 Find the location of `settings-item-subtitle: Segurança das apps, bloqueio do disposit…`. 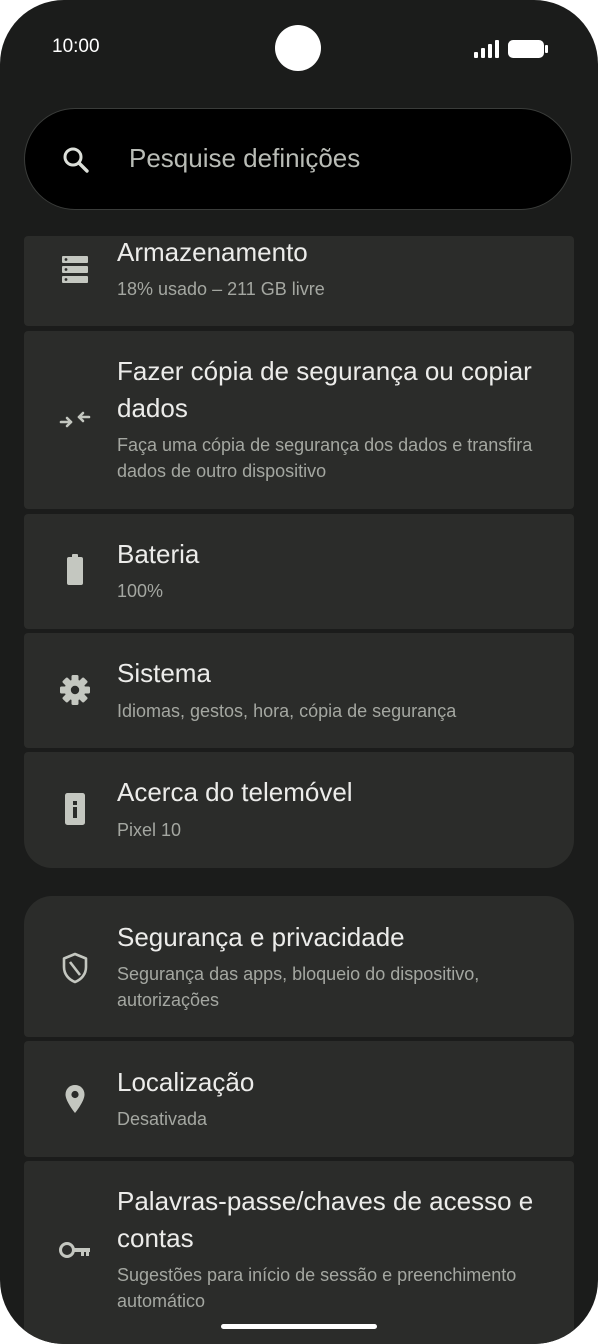

settings-item-subtitle: Segurança das apps, bloqueio do disposit… is located at coordinates (298, 987).